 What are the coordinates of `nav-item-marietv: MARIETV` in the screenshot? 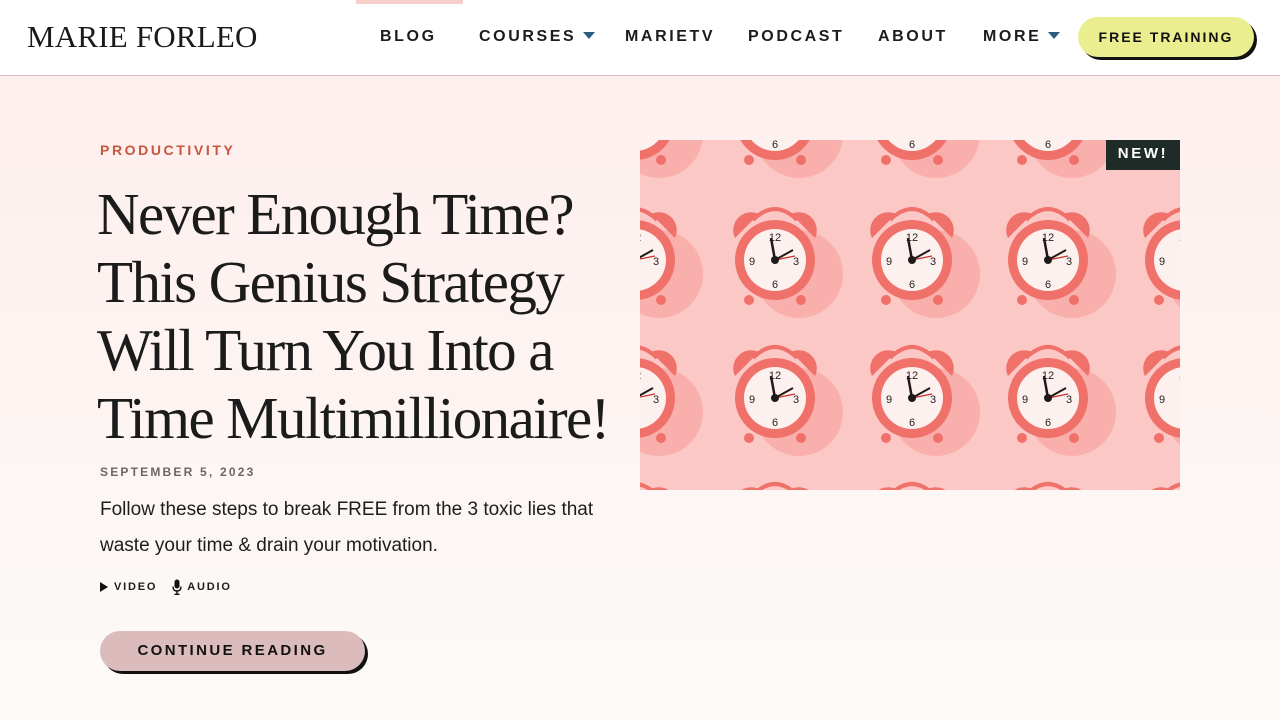 It's located at (670, 37).